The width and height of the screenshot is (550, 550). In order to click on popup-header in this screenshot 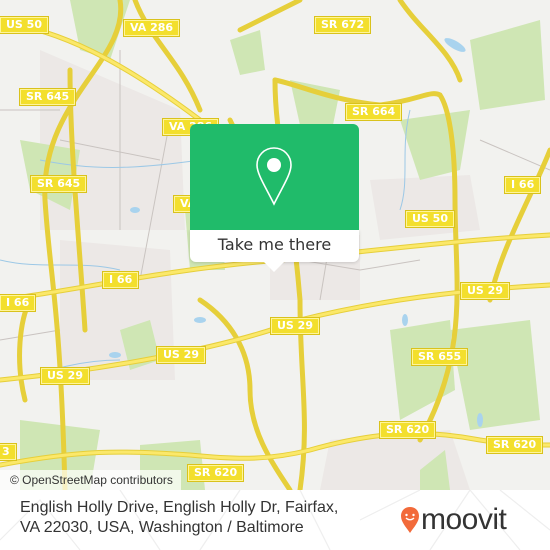, I will do `click(274, 177)`.